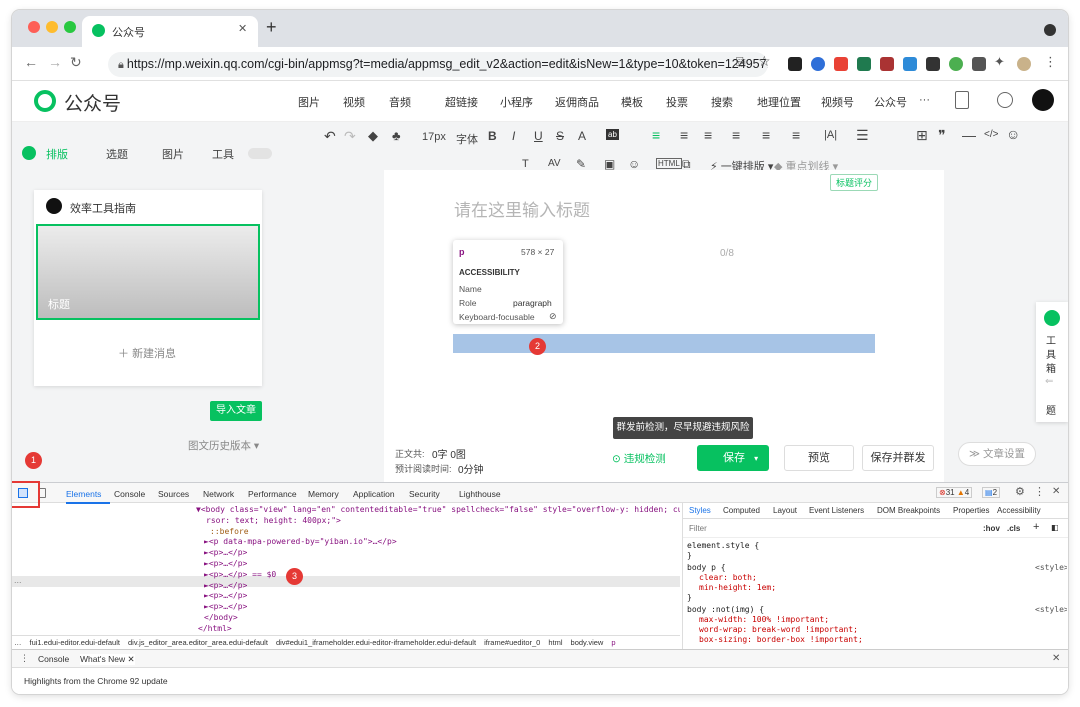  I want to click on toolbox-float: 工 具 箱 ⇐ 题, so click(1052, 362).